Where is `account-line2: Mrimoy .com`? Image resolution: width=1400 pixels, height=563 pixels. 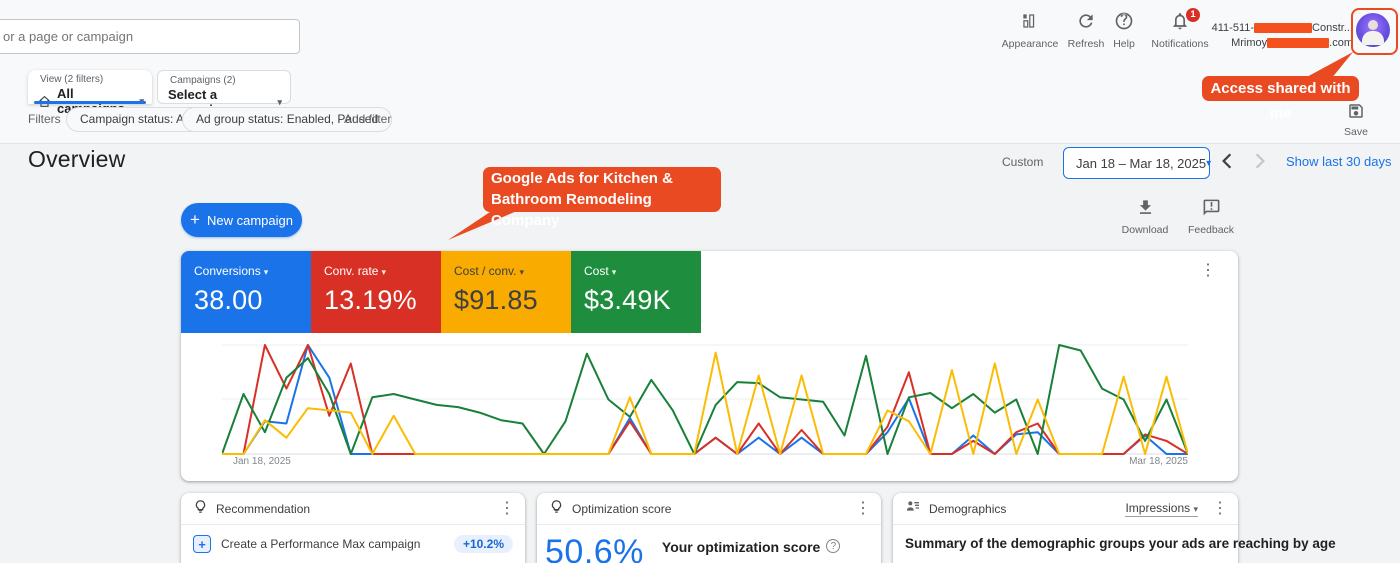
account-line2: Mrimoy .com is located at coordinates (1292, 43).